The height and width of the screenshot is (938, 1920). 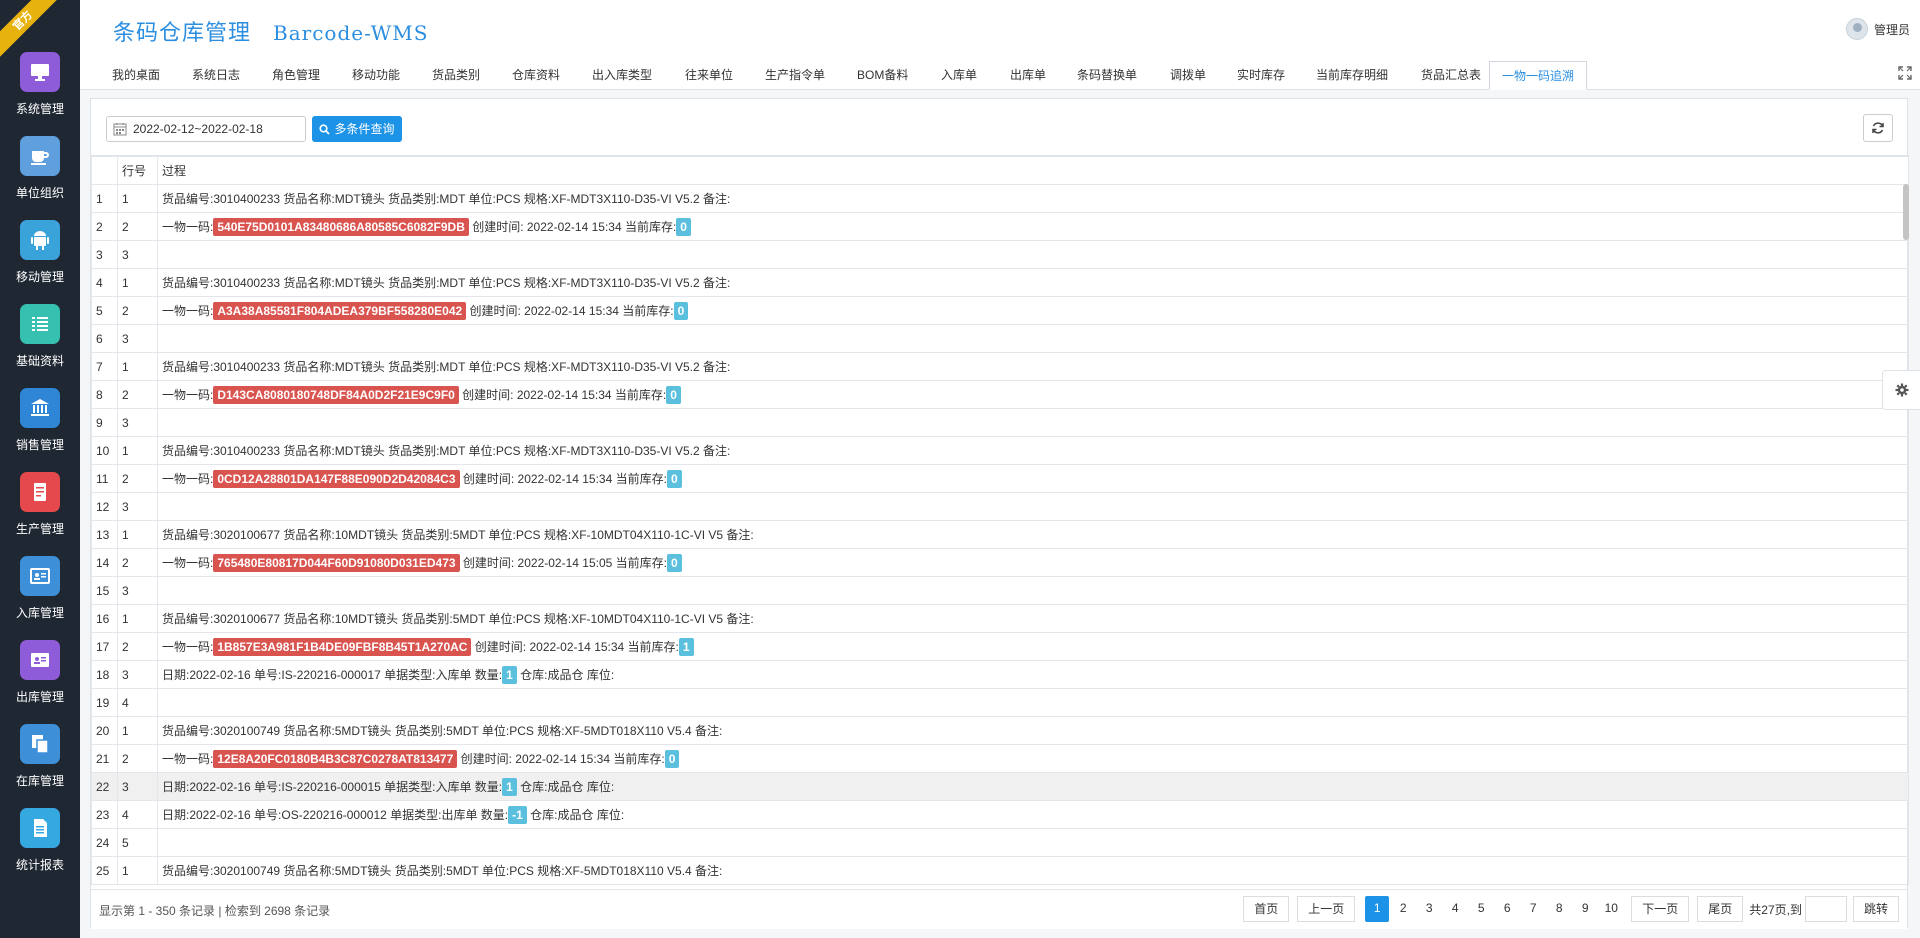 What do you see at coordinates (1377, 909) in the screenshot?
I see `page-number-1: 1` at bounding box center [1377, 909].